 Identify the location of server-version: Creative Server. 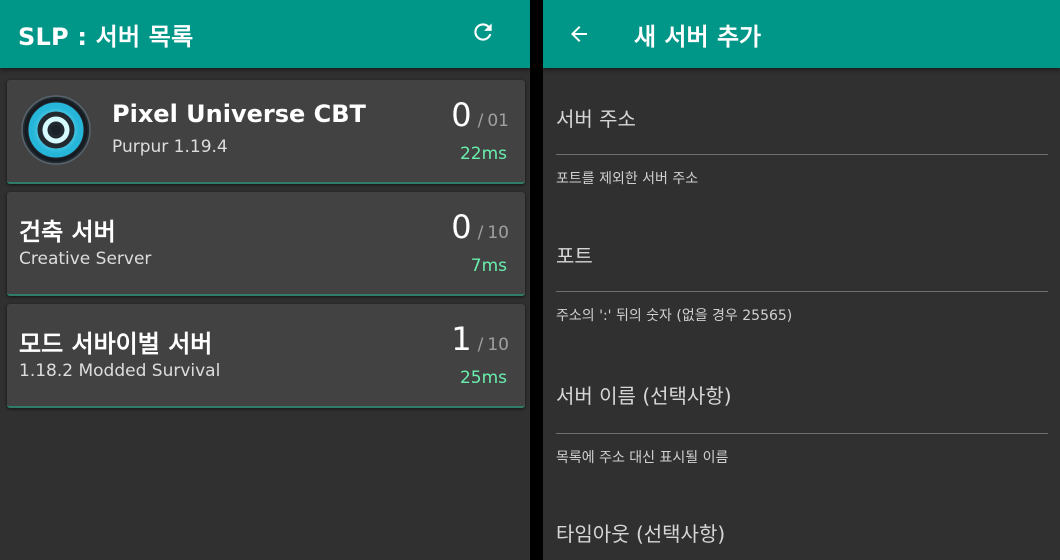
(85, 259).